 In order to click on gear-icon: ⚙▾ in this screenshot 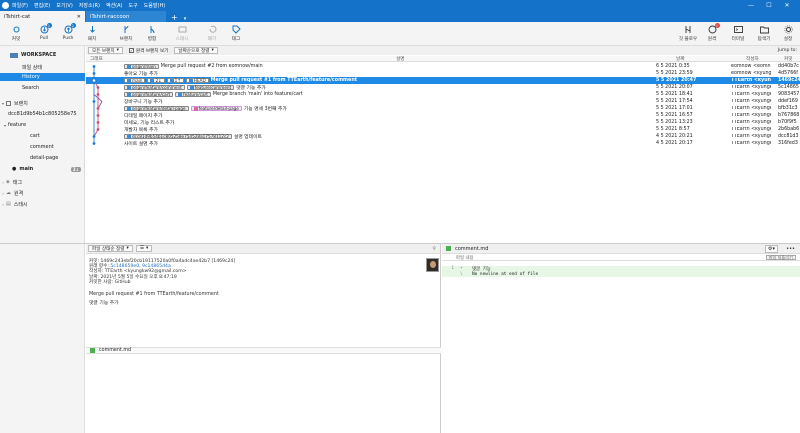, I will do `click(771, 248)`.